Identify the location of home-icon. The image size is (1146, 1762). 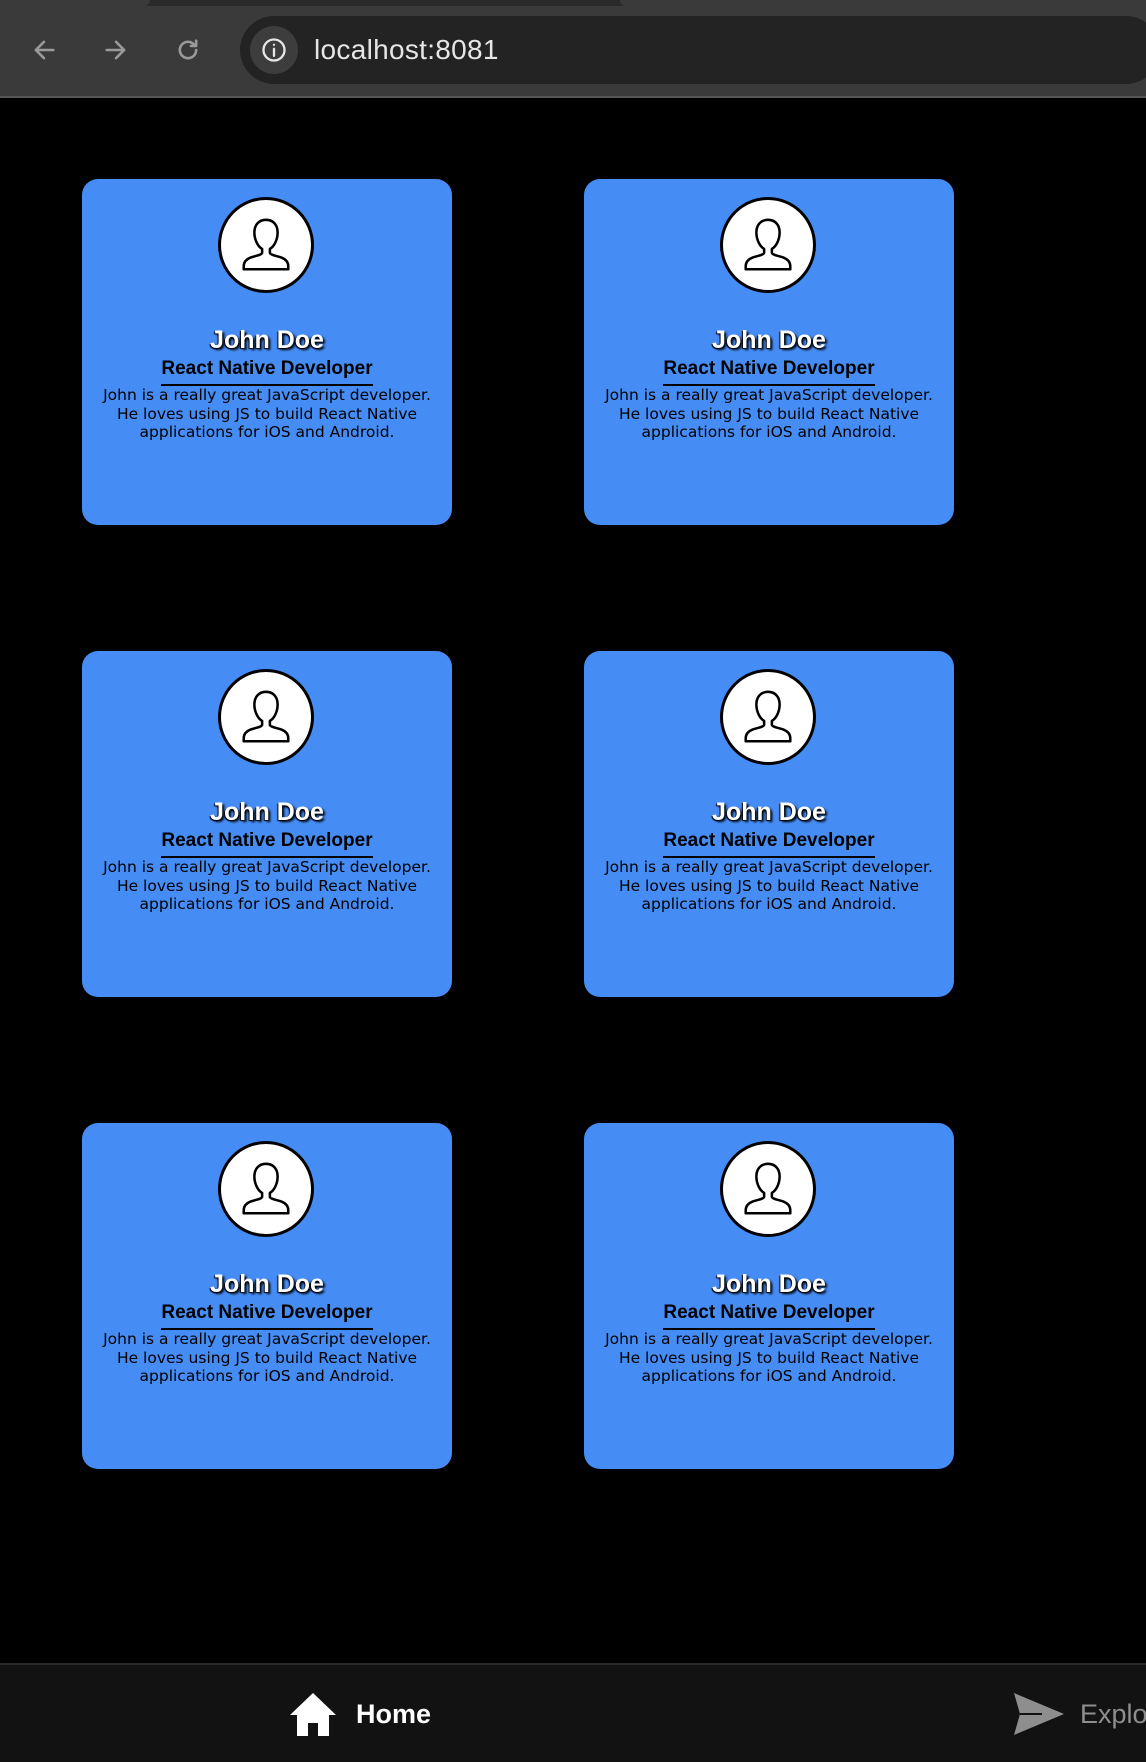
(313, 1714).